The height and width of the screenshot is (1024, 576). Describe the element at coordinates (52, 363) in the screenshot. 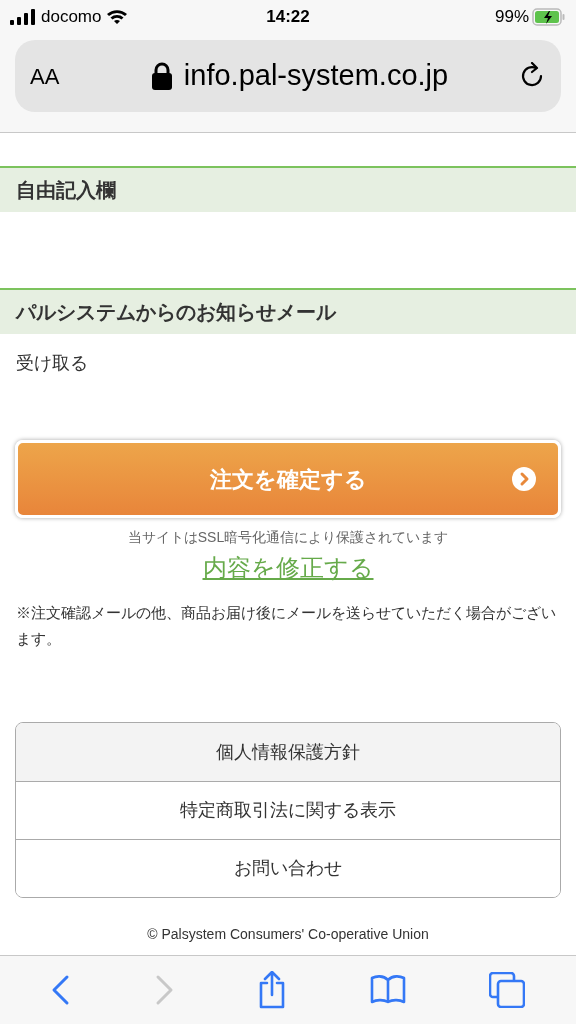

I see `section-value: 受け取る` at that location.